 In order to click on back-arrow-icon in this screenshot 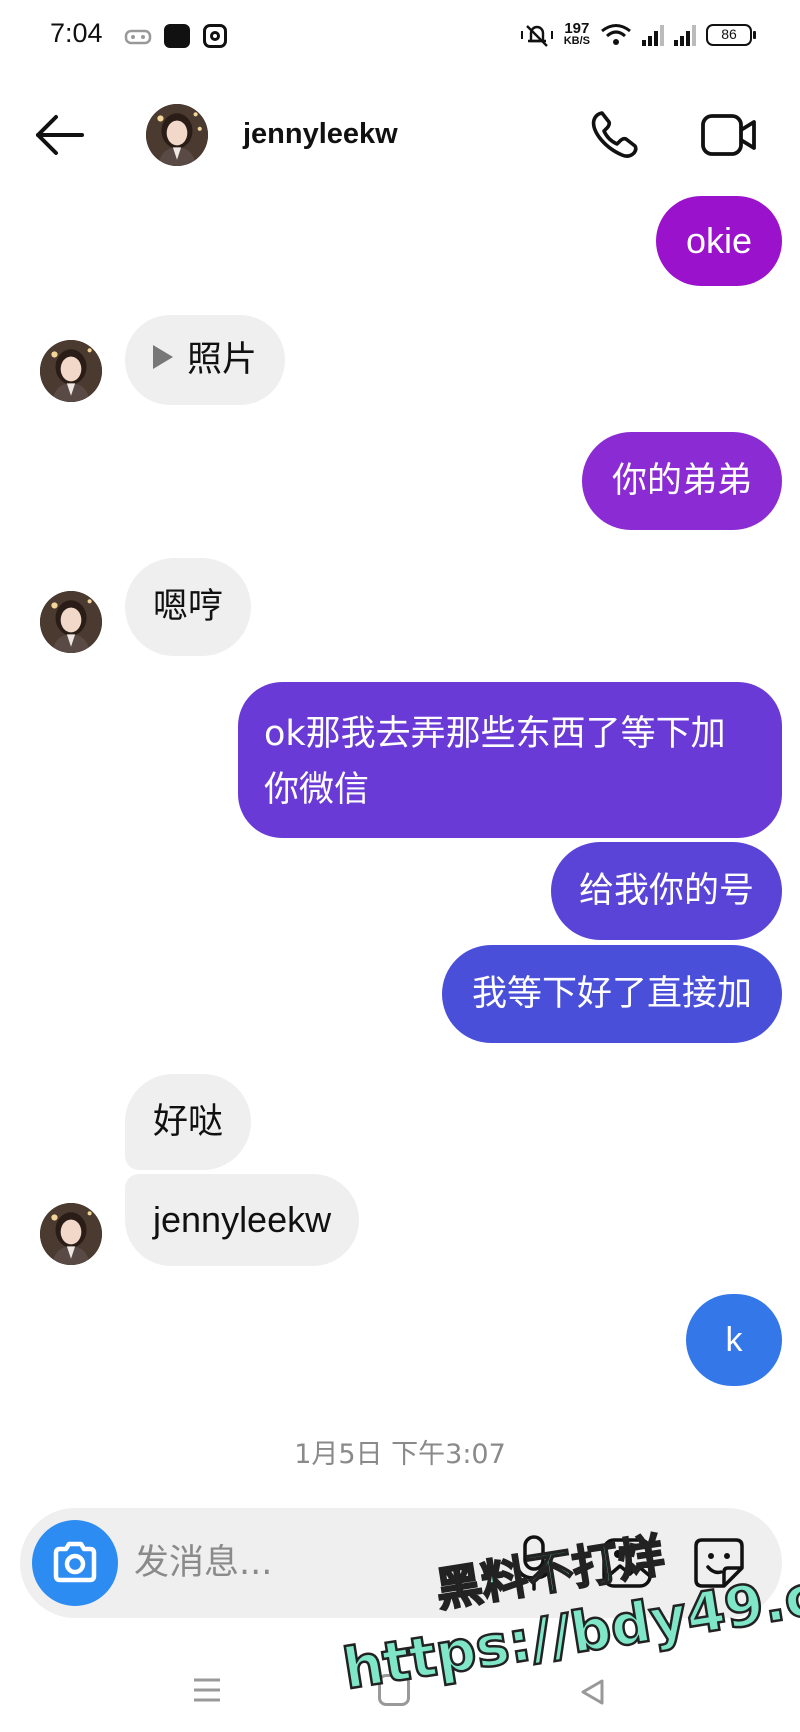, I will do `click(59, 135)`.